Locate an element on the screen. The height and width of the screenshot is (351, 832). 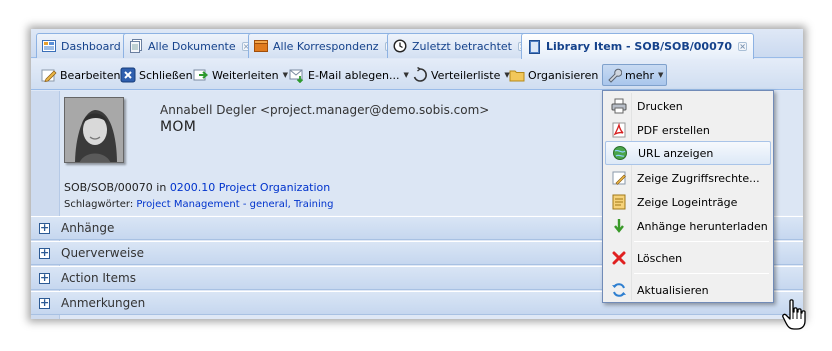
tab-dashboard: Dashboard is located at coordinates (82, 45).